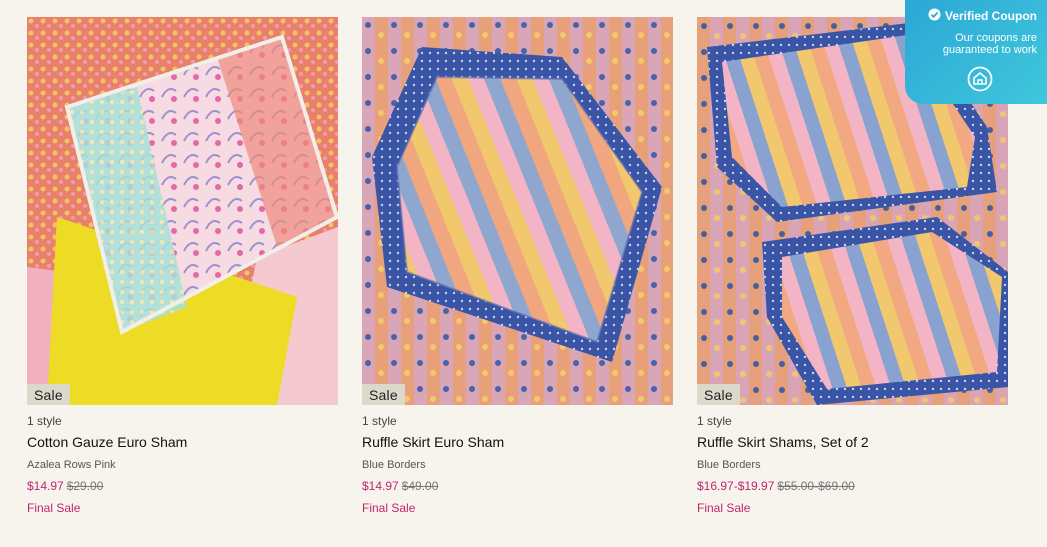  What do you see at coordinates (71, 465) in the screenshot?
I see `product-color: Azalea Rows Pink` at bounding box center [71, 465].